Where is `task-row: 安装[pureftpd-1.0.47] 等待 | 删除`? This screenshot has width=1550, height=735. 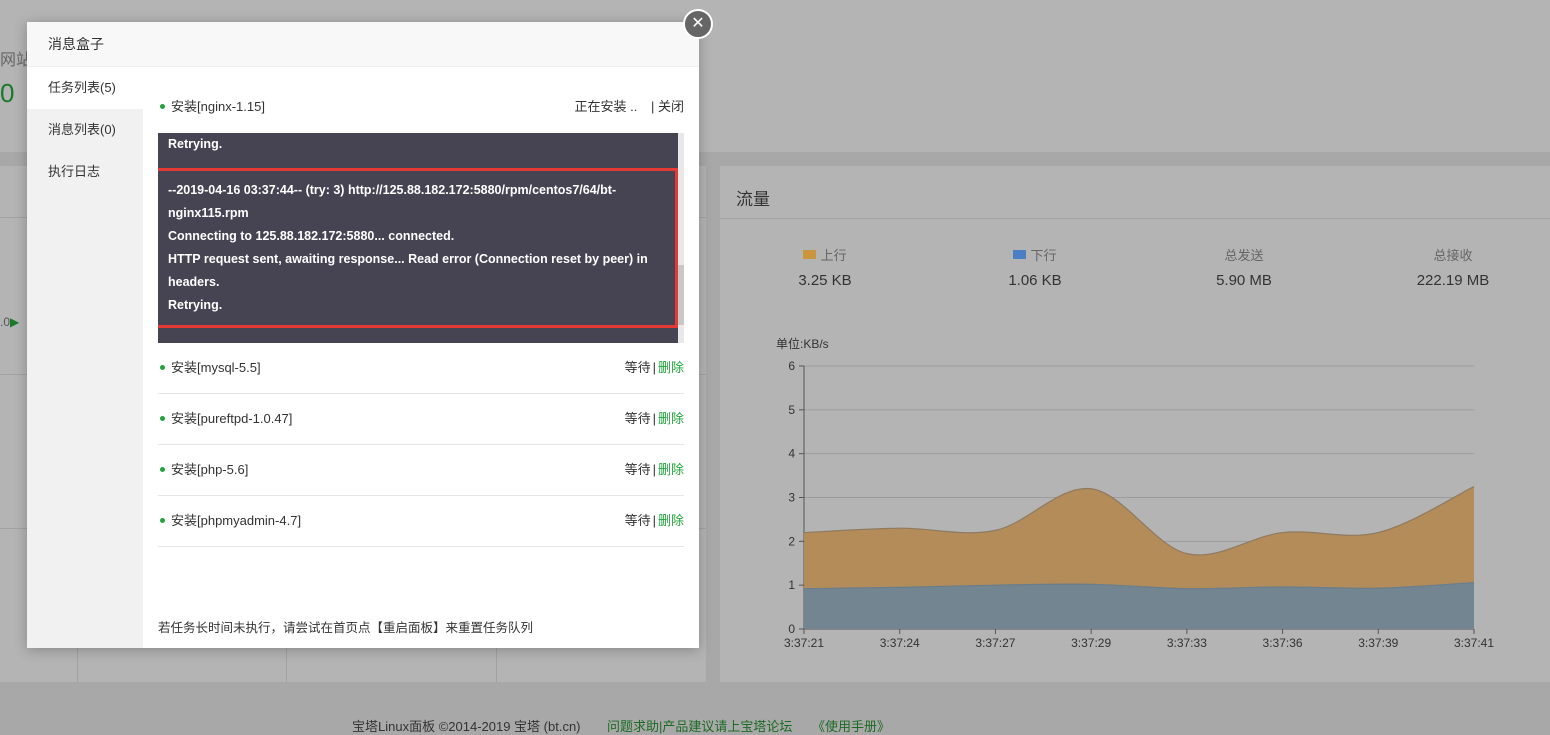
task-row: 安装[pureftpd-1.0.47] 等待 | 删除 is located at coordinates (421, 419).